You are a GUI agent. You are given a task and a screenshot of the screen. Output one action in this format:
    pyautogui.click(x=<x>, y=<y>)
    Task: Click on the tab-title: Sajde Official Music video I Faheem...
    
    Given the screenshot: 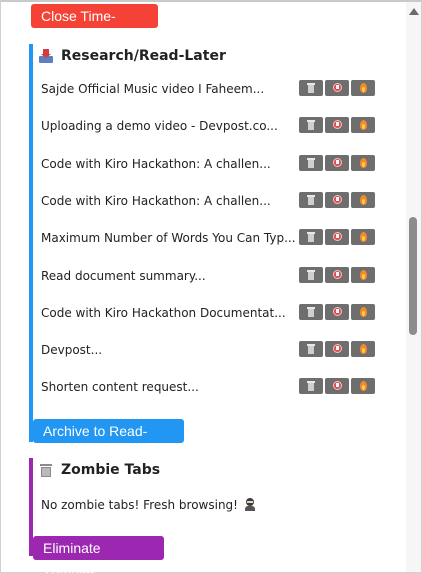 What is the action you would take?
    pyautogui.click(x=152, y=89)
    